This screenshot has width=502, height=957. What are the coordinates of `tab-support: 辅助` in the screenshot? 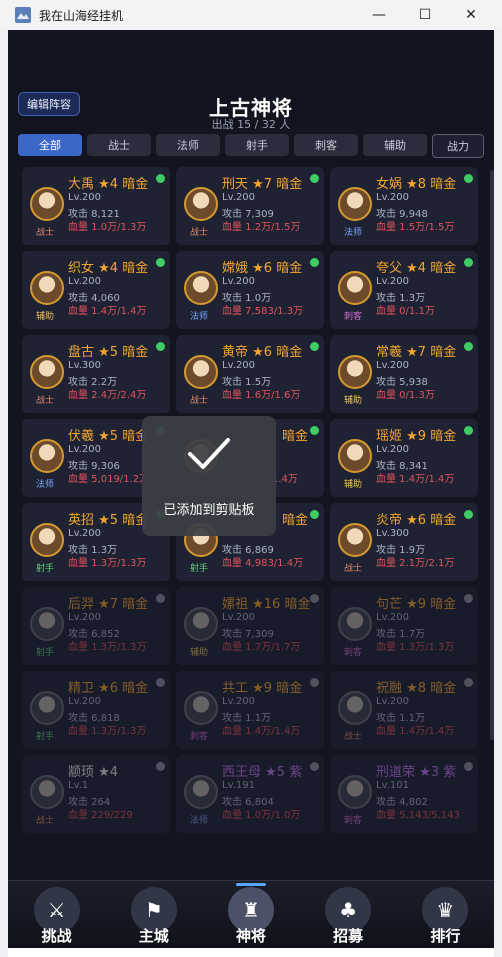 It's located at (395, 145).